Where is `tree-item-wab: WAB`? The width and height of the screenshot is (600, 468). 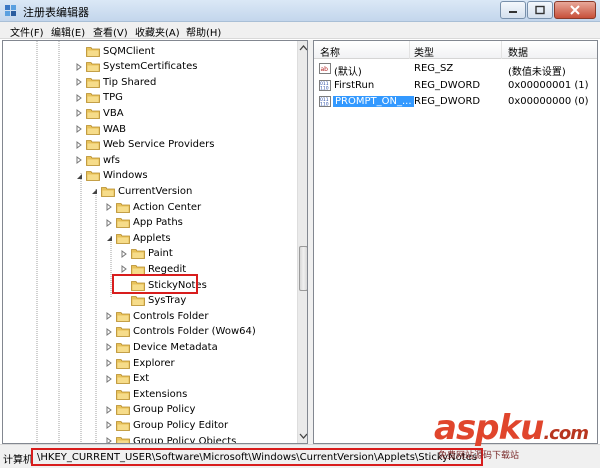 tree-item-wab: WAB is located at coordinates (100, 129).